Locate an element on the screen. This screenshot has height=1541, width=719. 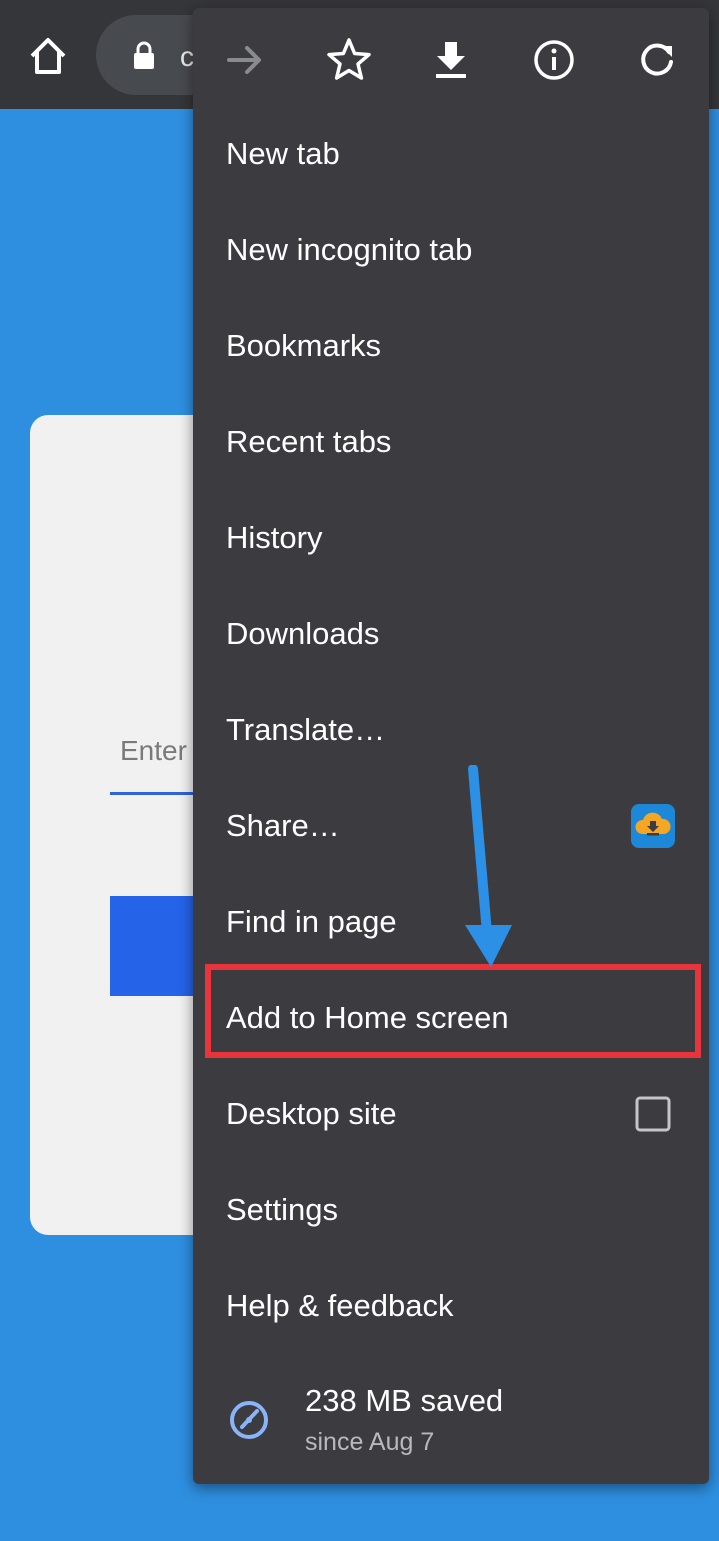
menu-item-new-incognito-tab: New incognito tab is located at coordinates (451, 250).